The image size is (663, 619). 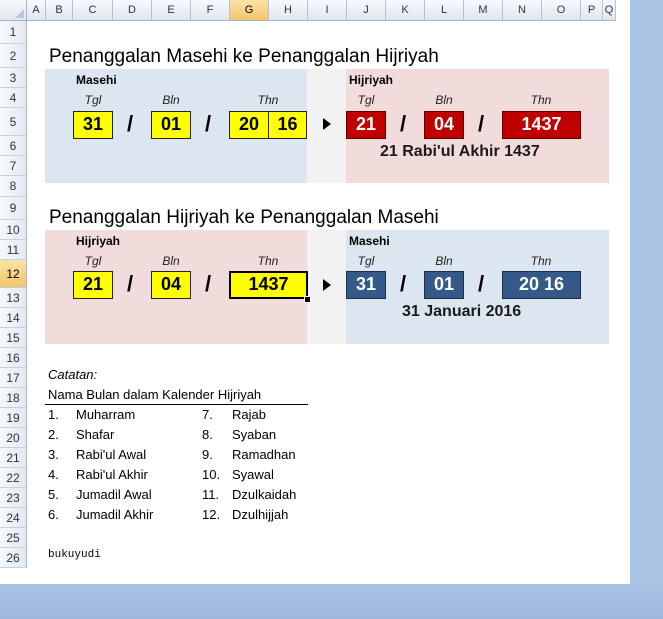 What do you see at coordinates (13, 56) in the screenshot?
I see `row-header-2: 2` at bounding box center [13, 56].